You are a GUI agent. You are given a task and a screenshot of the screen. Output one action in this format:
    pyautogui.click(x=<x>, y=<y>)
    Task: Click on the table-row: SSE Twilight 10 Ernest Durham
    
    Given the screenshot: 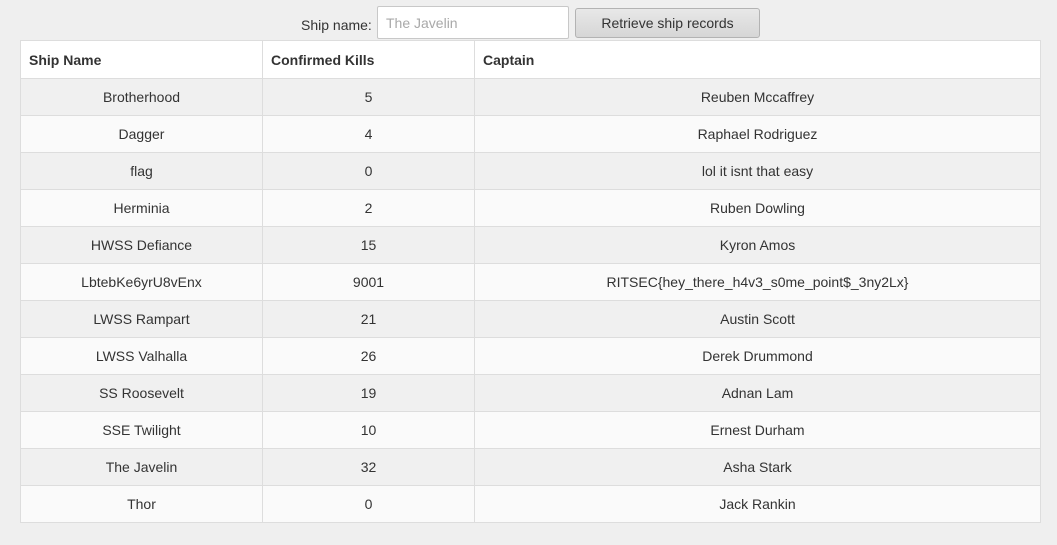 What is the action you would take?
    pyautogui.click(x=530, y=430)
    